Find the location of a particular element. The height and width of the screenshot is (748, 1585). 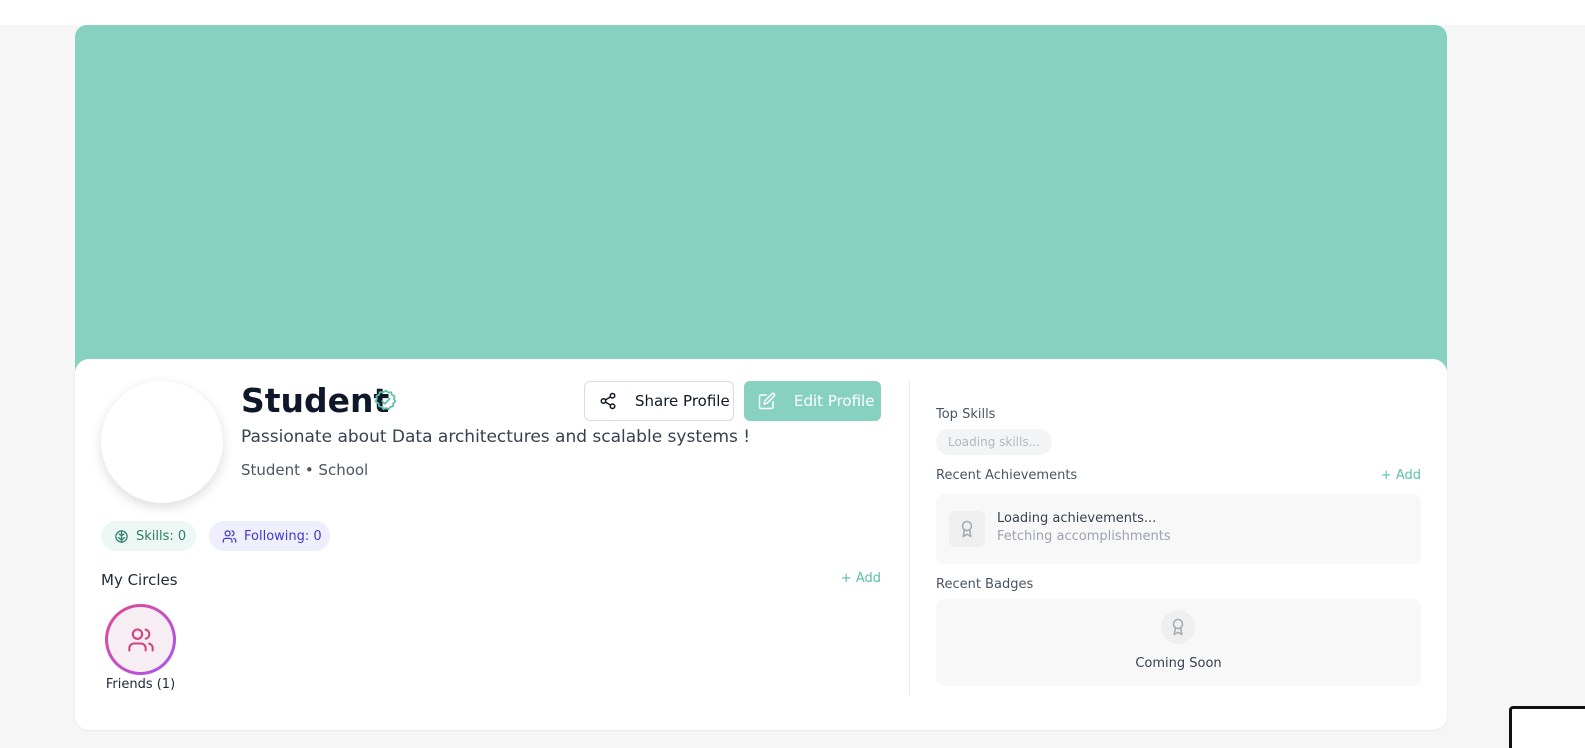

verified-badge-icon is located at coordinates (385, 400).